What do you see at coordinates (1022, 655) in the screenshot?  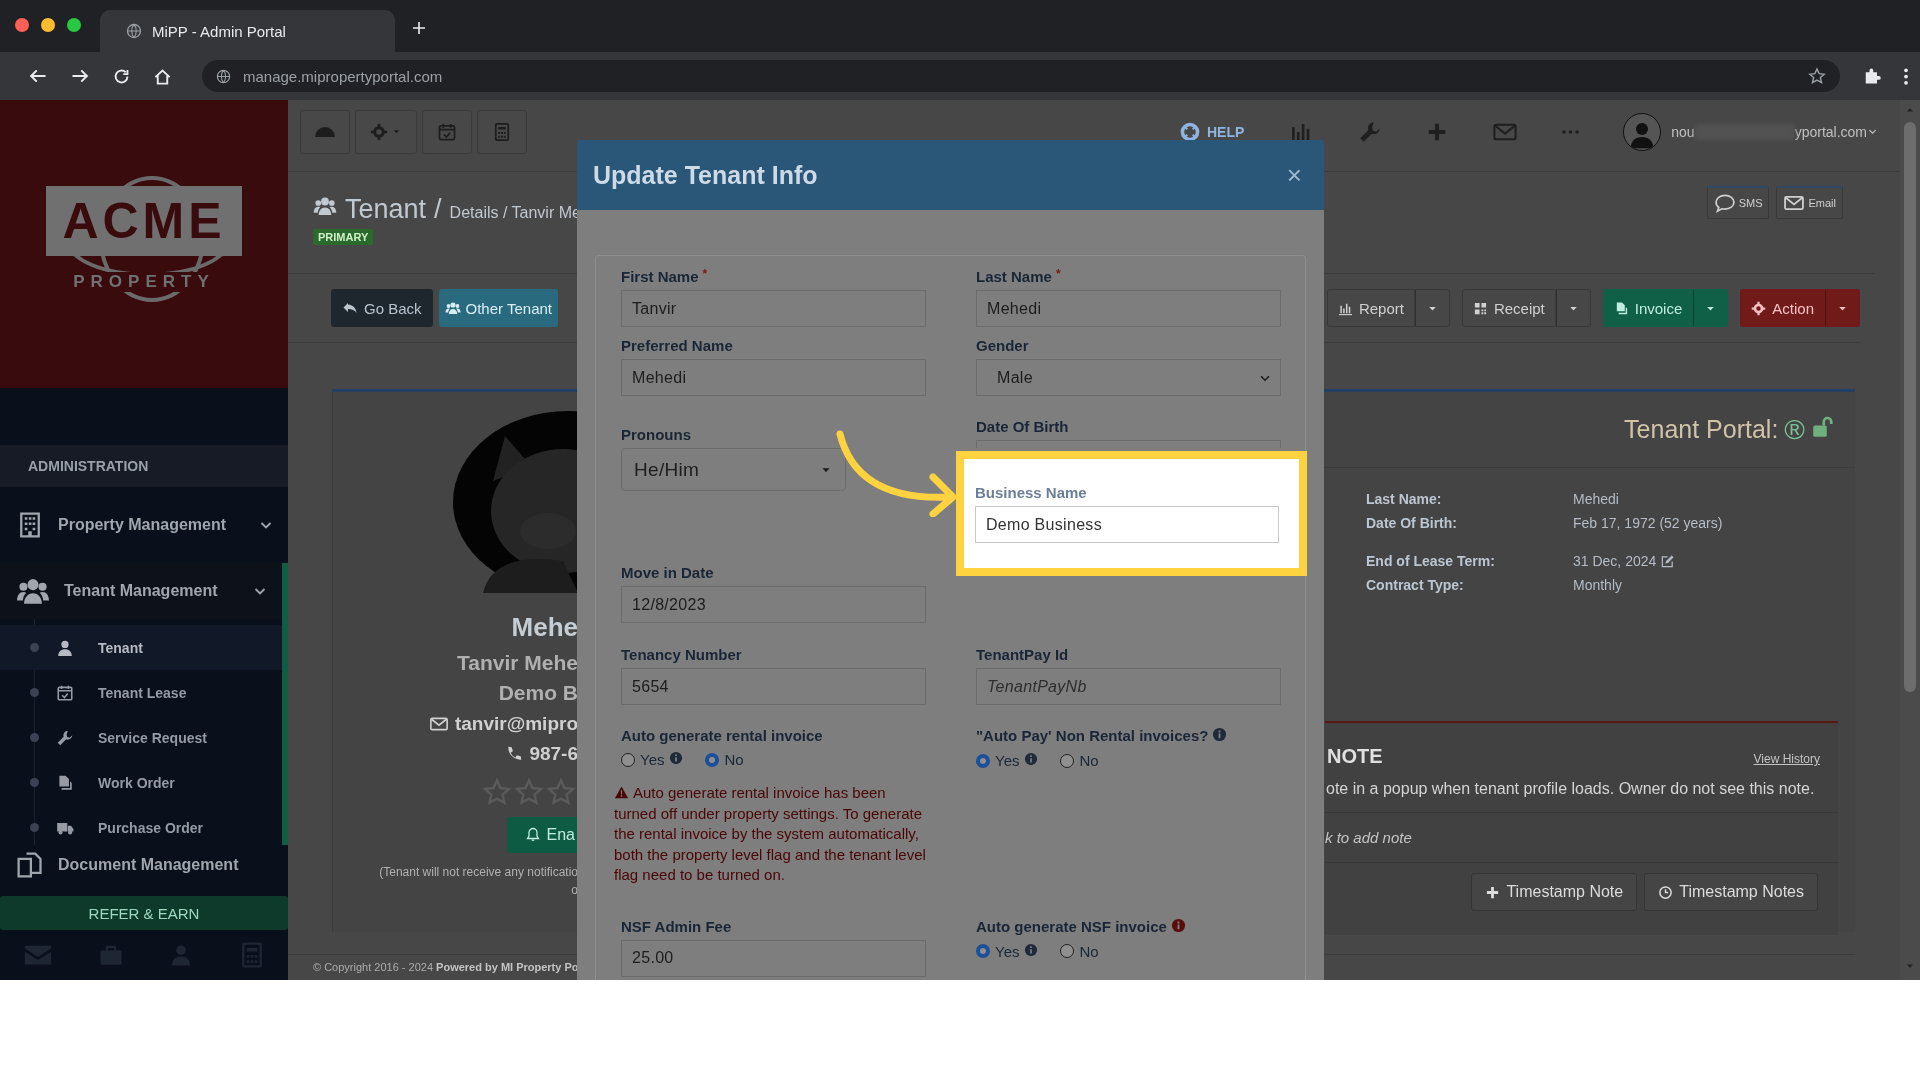 I see `field-label: TenantPay Id` at bounding box center [1022, 655].